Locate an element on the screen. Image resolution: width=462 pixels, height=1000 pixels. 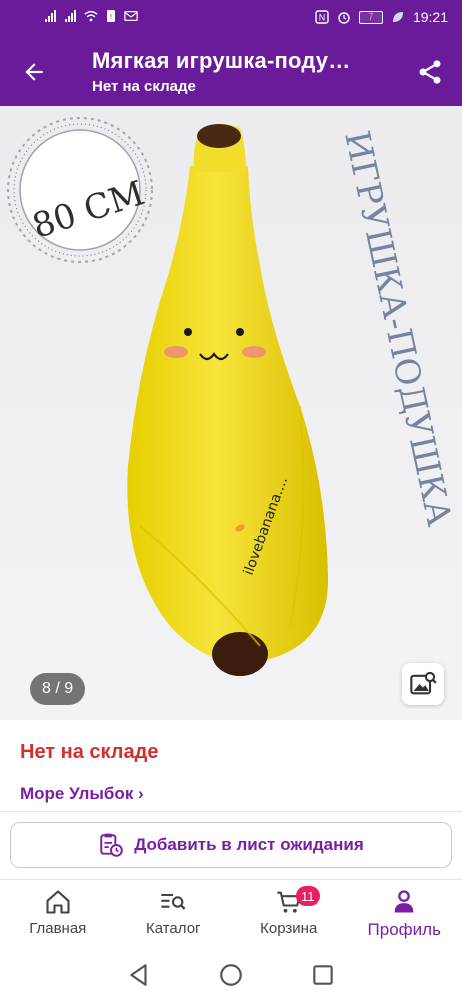
waitlist-label: Добавить в лист ожидания is located at coordinates (249, 844).